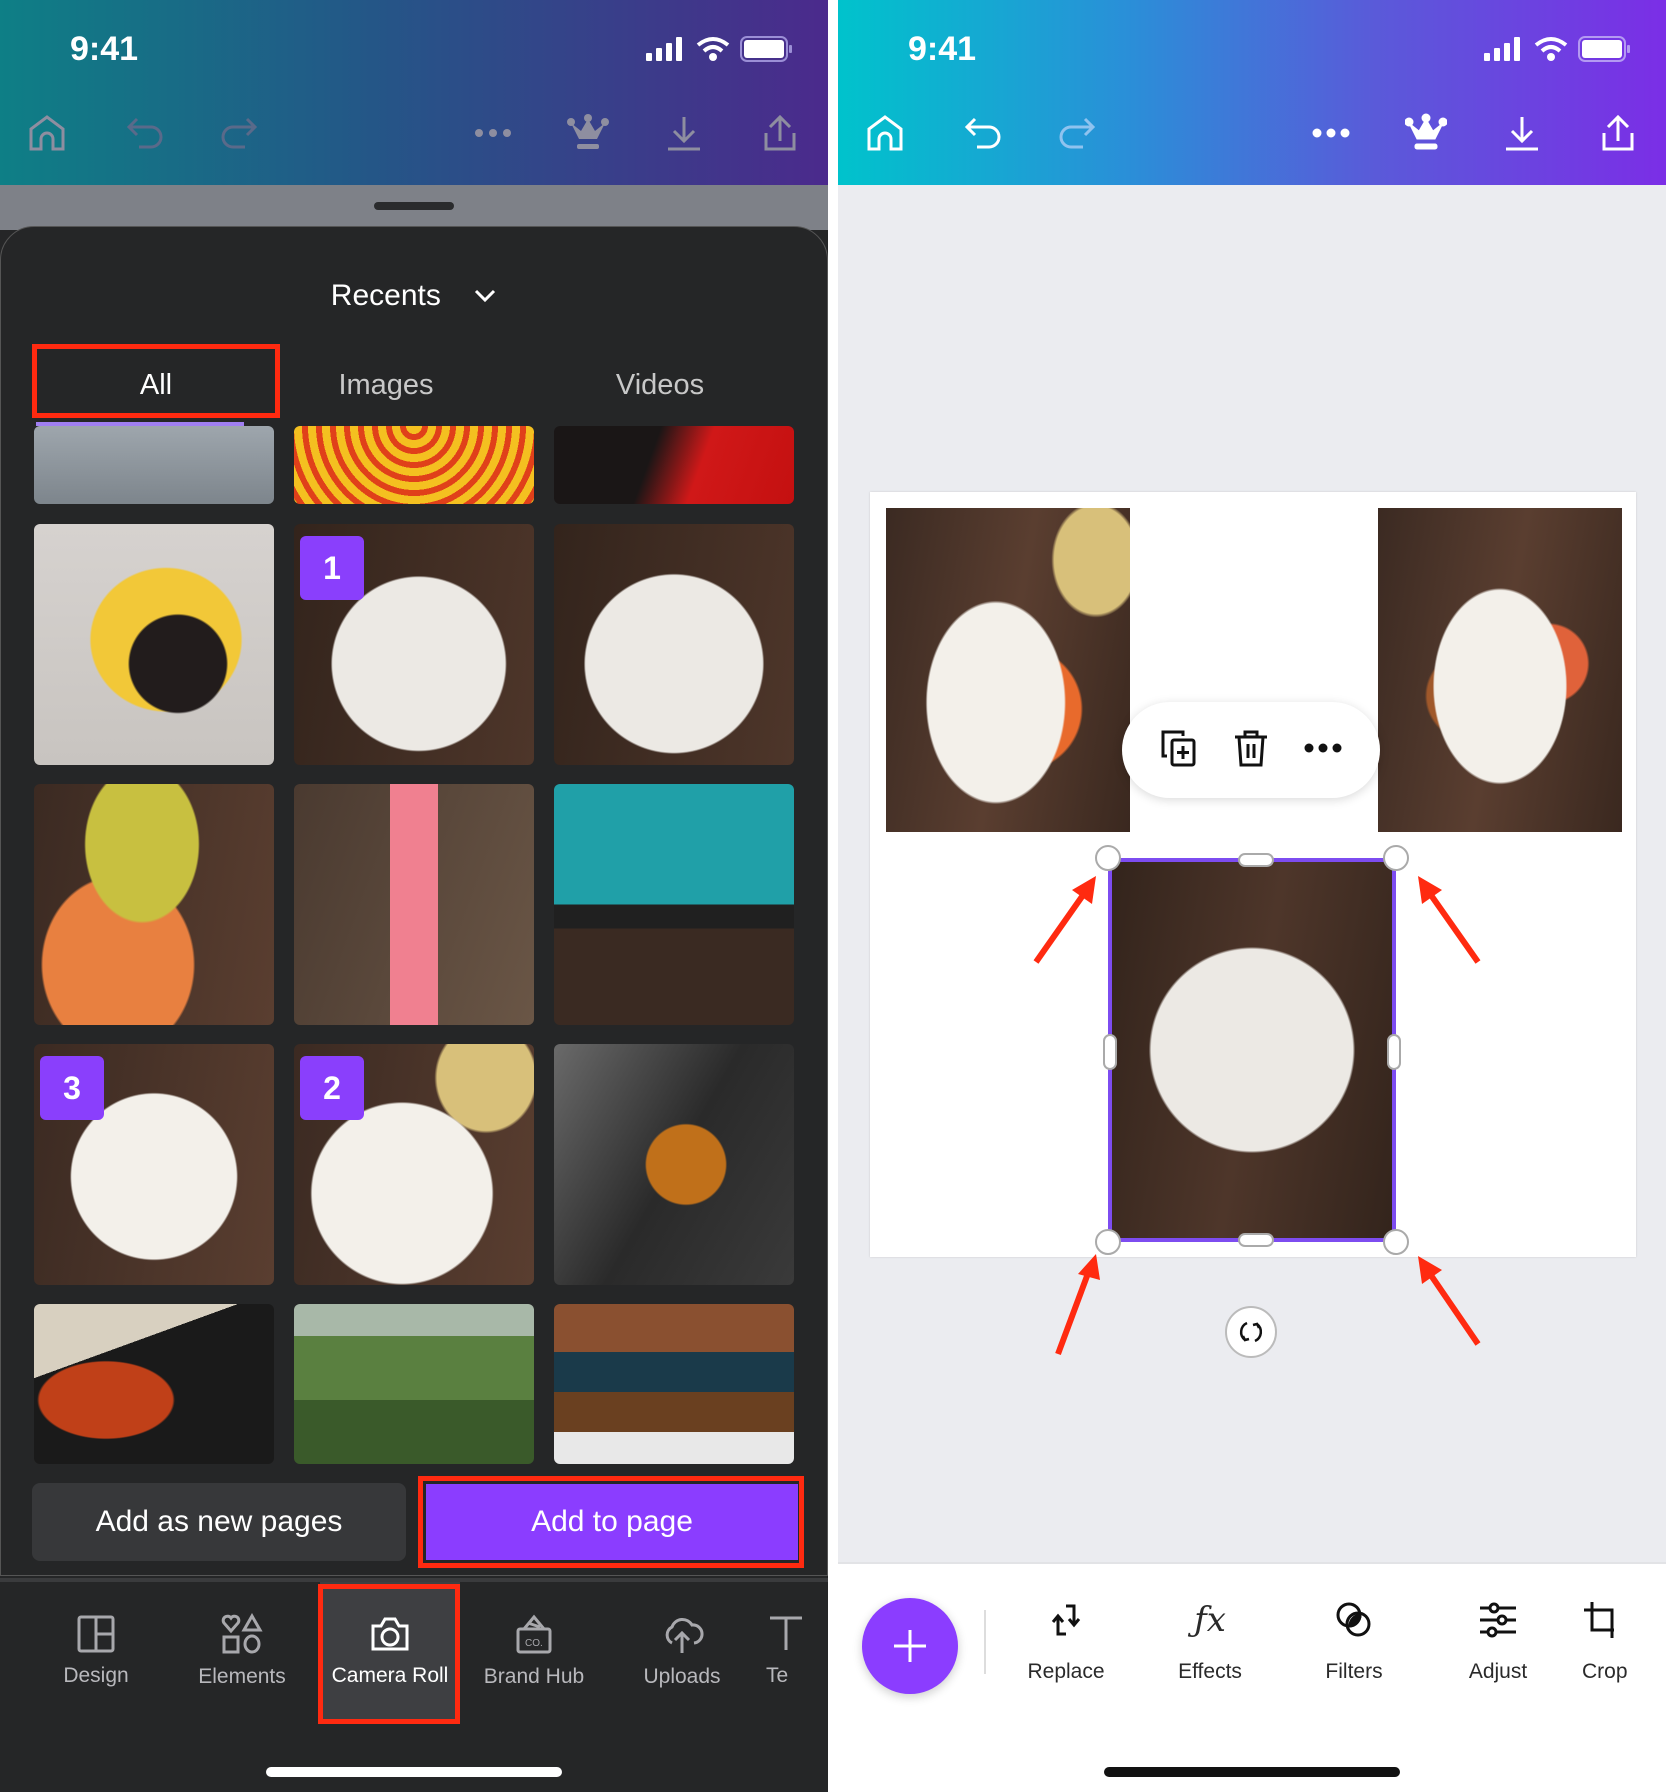 This screenshot has width=1666, height=1792. What do you see at coordinates (1396, 858) in the screenshot?
I see `resize-handle-top-right` at bounding box center [1396, 858].